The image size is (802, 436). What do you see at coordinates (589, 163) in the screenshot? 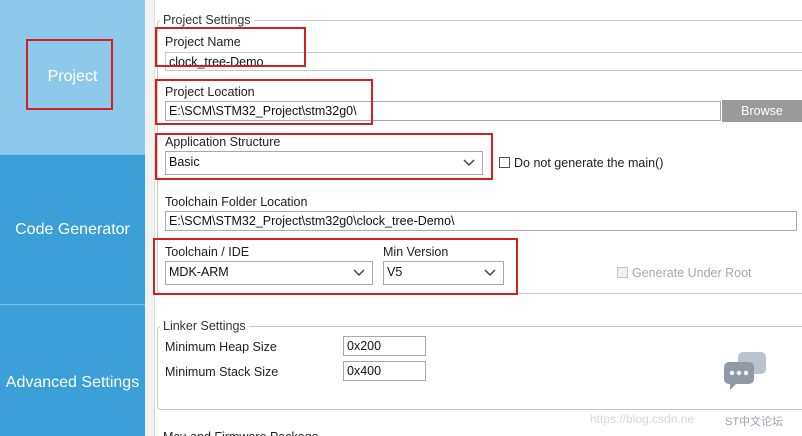
I see `no-main-label: Do not generate the main()` at bounding box center [589, 163].